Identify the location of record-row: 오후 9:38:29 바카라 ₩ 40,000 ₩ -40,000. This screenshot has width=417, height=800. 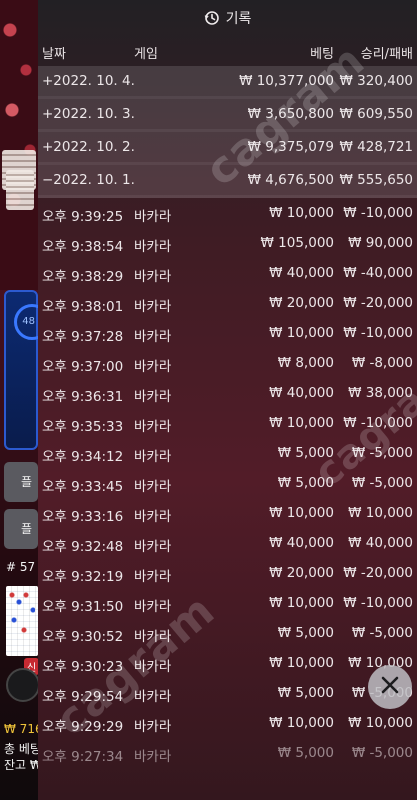
(227, 273).